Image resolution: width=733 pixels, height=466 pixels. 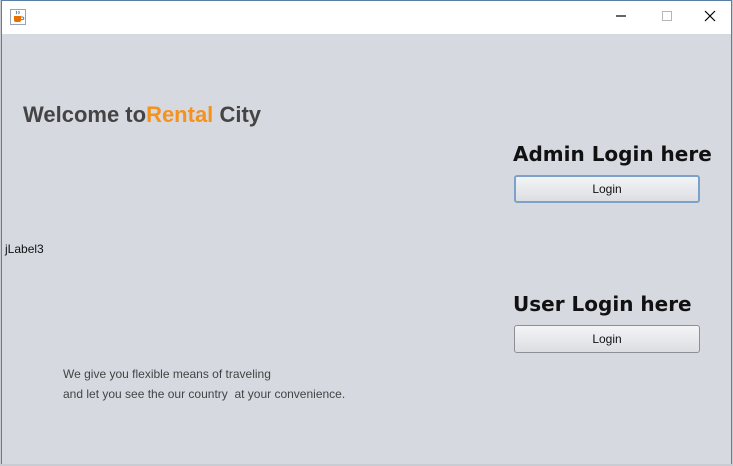 I want to click on admin-login-title: Admin Login here, so click(x=612, y=154).